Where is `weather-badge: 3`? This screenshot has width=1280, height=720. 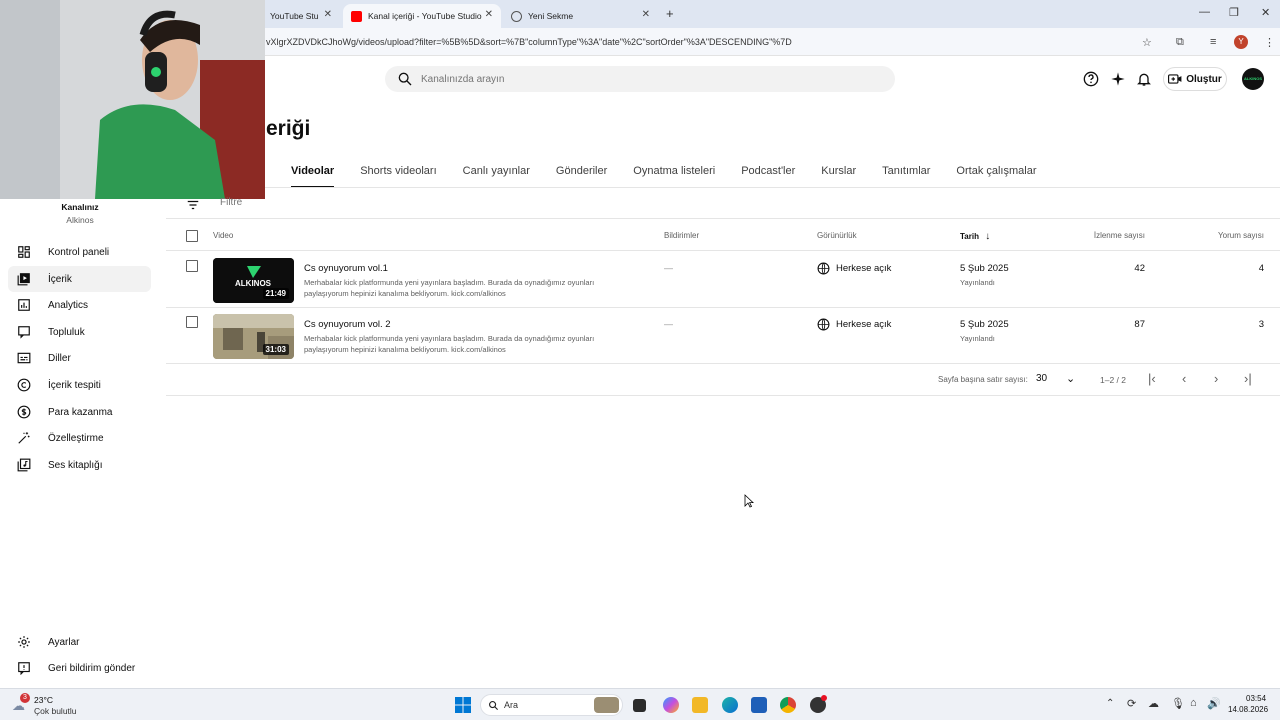 weather-badge: 3 is located at coordinates (25, 698).